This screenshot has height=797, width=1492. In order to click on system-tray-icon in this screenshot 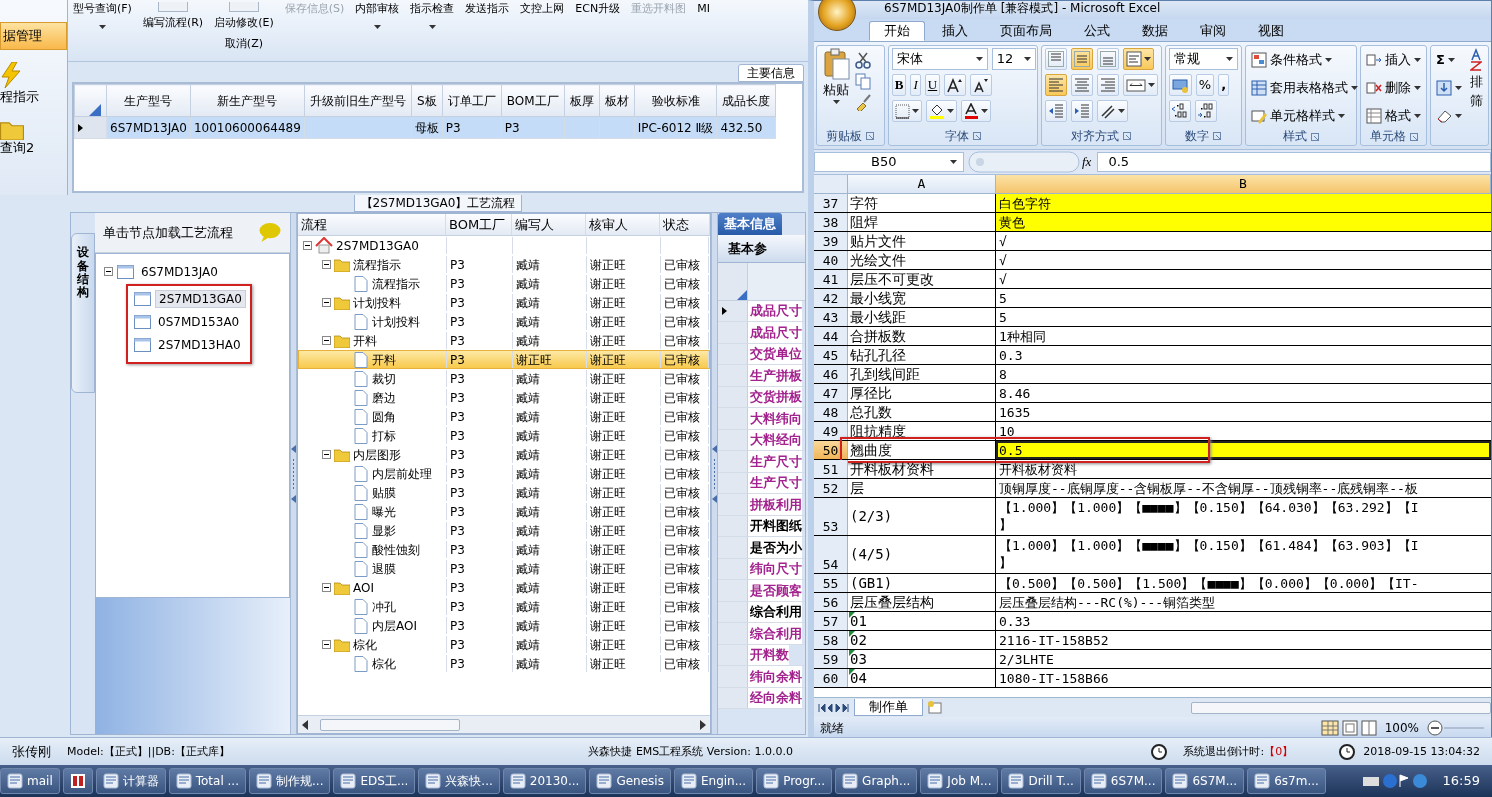, I will do `click(1394, 781)`.